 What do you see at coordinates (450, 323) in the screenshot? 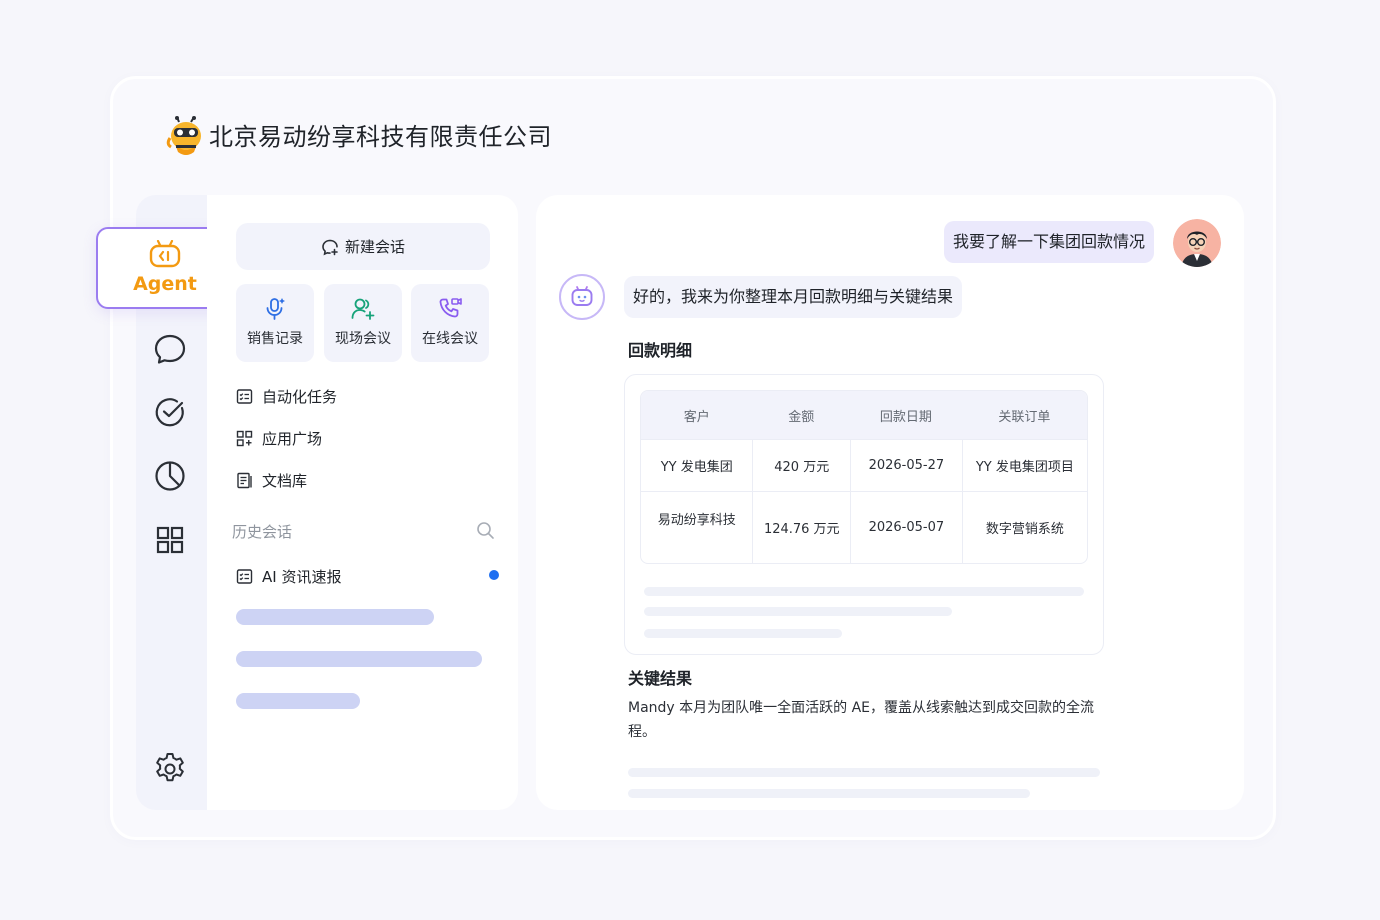
I see `quick-action-online-meeting: 在线会议` at bounding box center [450, 323].